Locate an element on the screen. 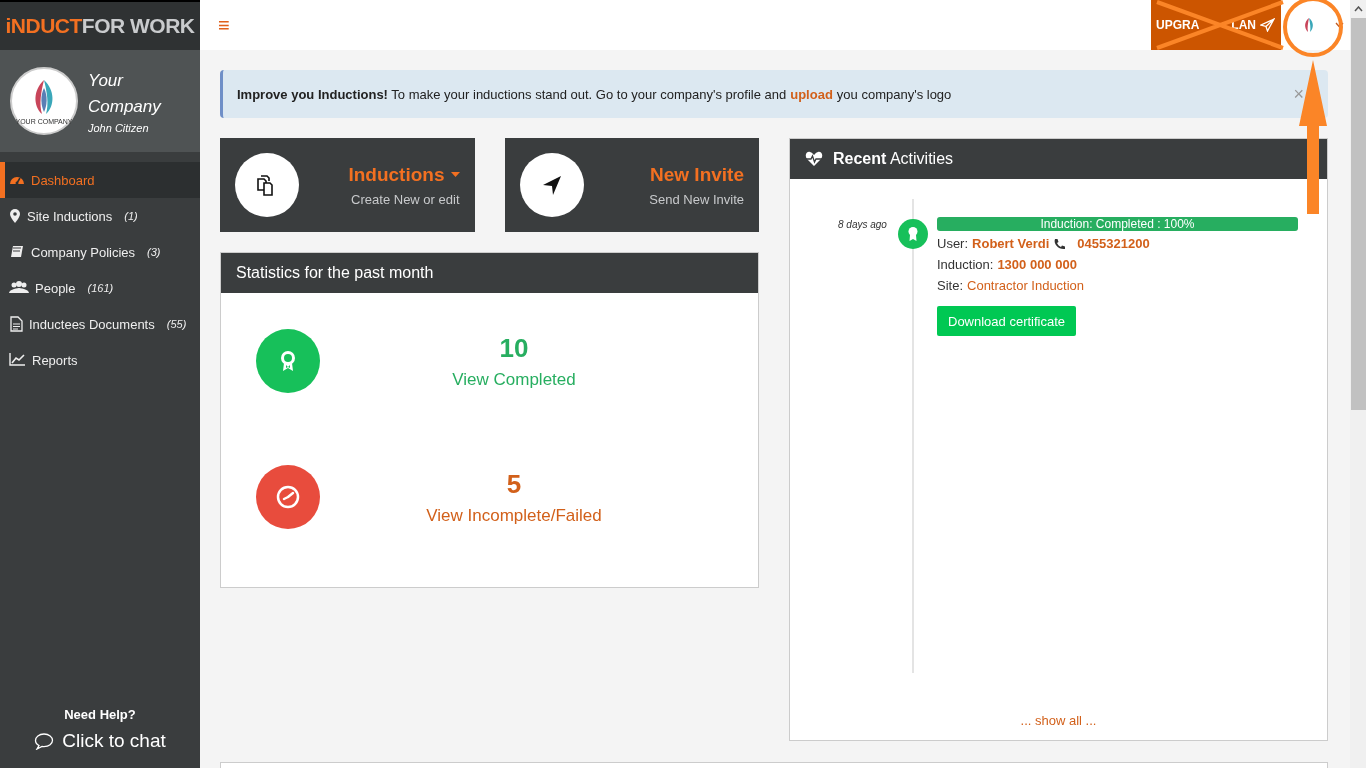  tile-subtitle: Send New Invite is located at coordinates (696, 199).